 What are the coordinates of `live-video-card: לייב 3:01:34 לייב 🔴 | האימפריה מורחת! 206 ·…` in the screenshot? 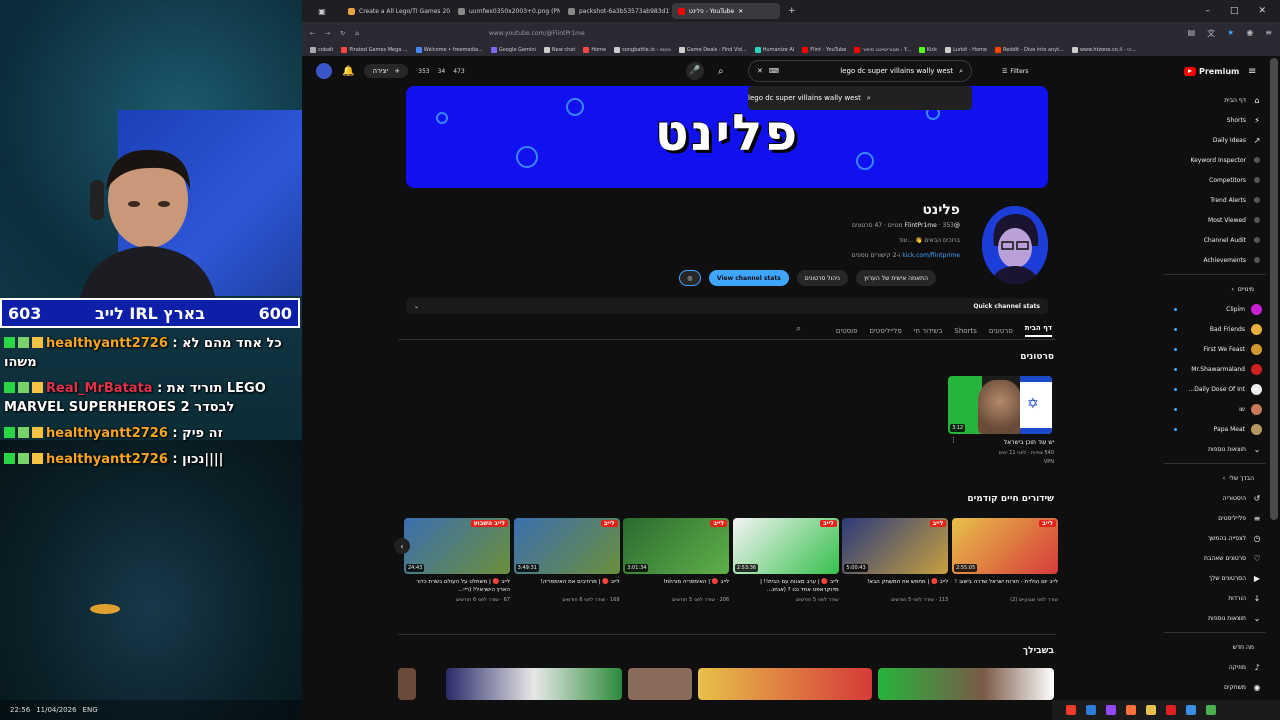 It's located at (676, 560).